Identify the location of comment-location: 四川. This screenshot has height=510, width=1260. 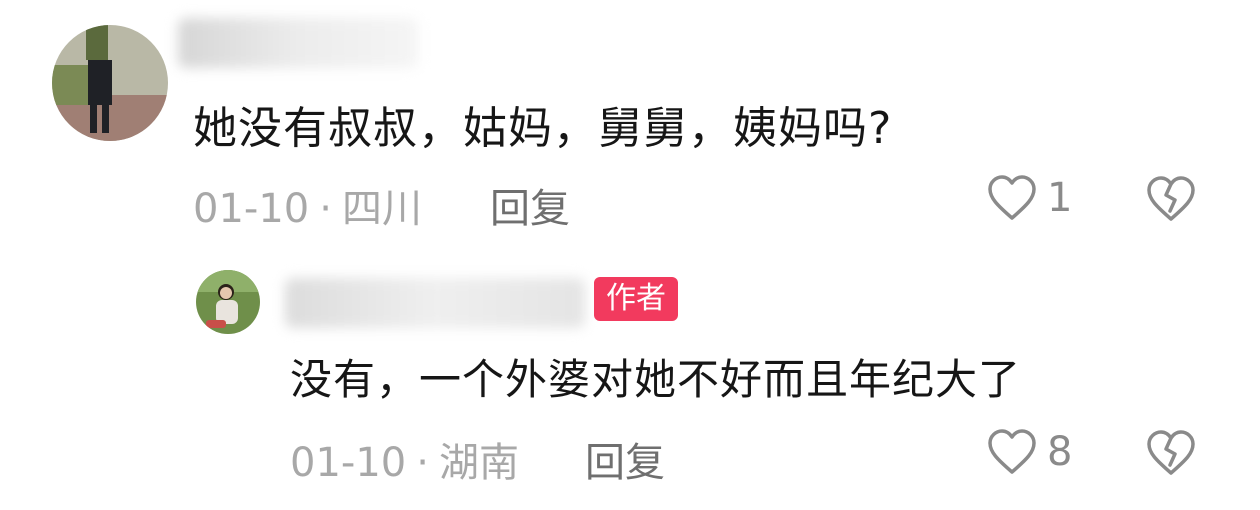
(381, 209).